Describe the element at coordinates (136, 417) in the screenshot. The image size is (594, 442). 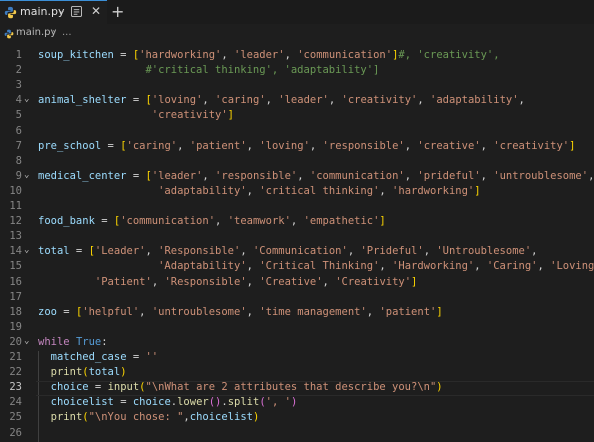
I see `code-token: "\nYou chose: "` at that location.